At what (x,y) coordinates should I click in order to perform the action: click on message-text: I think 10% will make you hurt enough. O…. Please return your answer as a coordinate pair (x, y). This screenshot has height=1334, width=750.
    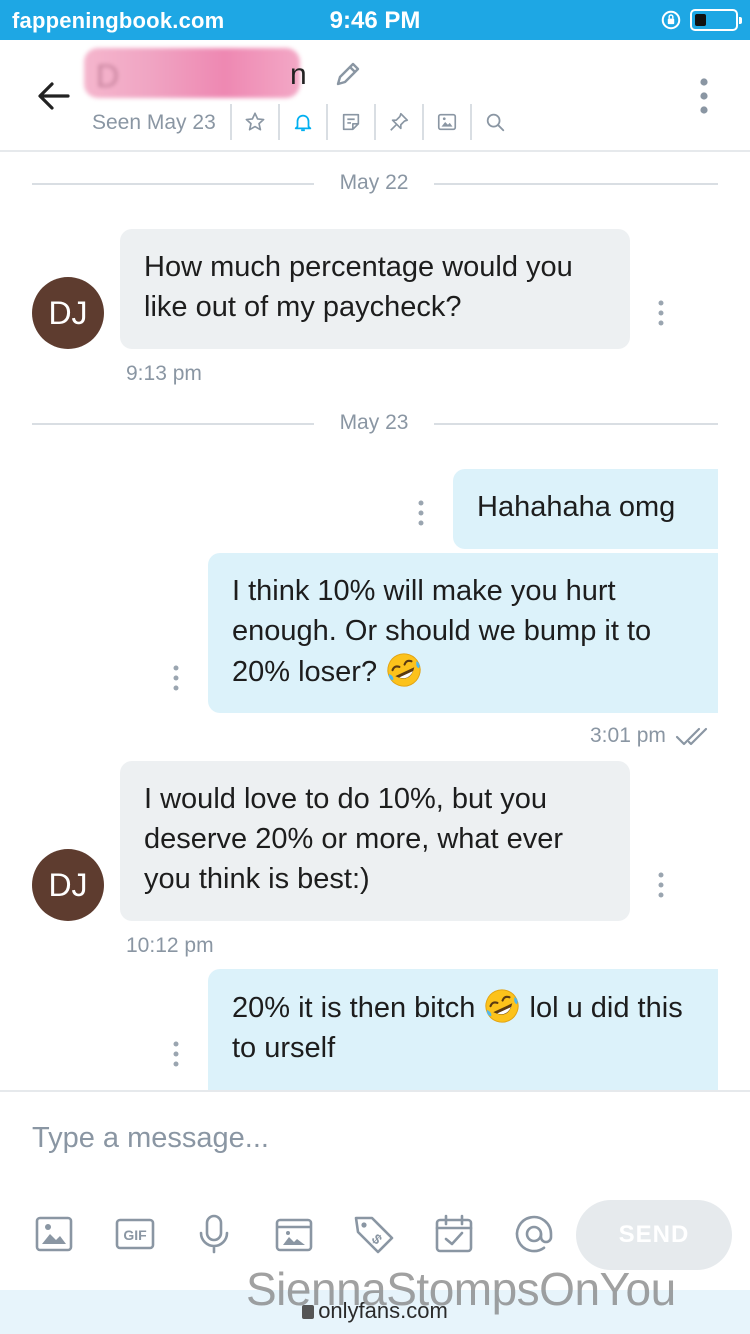
    Looking at the image, I should click on (442, 631).